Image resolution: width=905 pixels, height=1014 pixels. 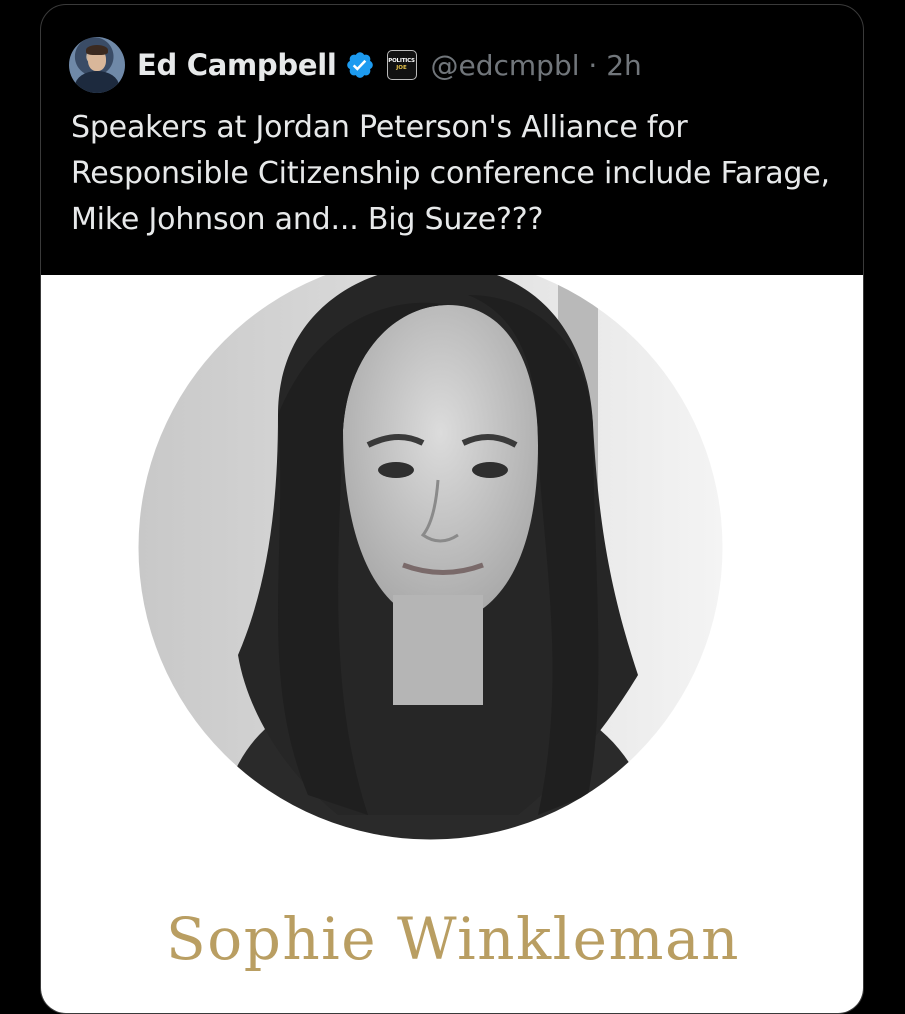 What do you see at coordinates (453, 939) in the screenshot?
I see `speaker-name-caption: Sophie Winkleman` at bounding box center [453, 939].